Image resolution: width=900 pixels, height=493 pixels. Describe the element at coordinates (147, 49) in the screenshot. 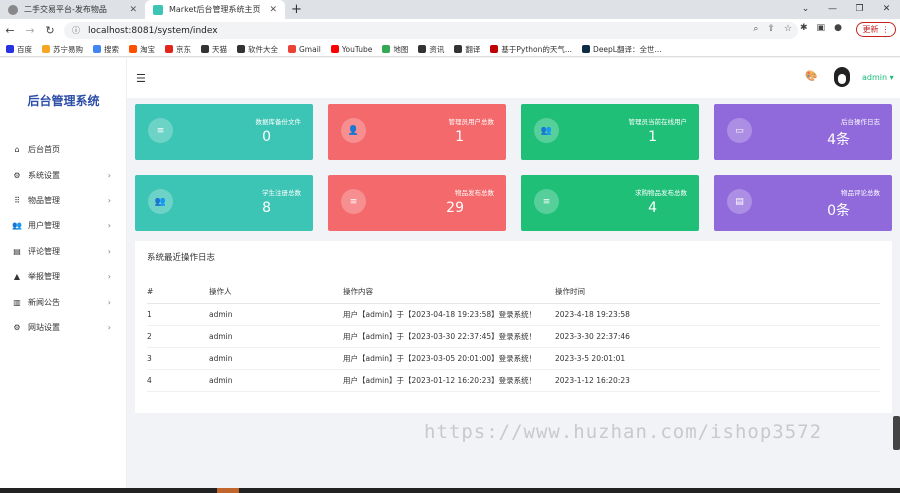

I see `bookmark-label: 淘宝` at that location.